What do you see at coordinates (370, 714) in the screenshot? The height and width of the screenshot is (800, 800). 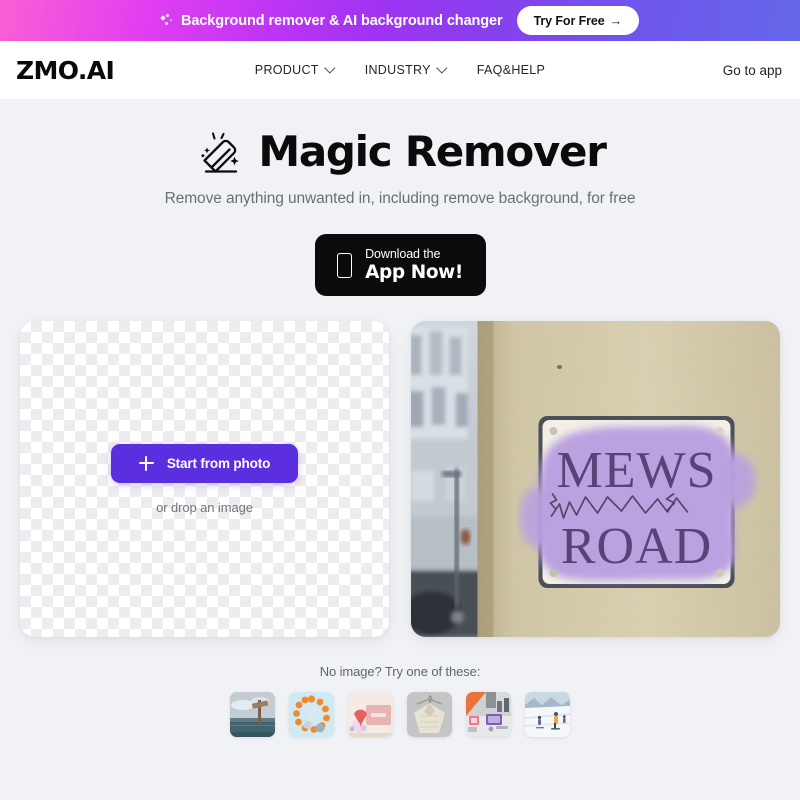 I see `thumb-gift-box` at bounding box center [370, 714].